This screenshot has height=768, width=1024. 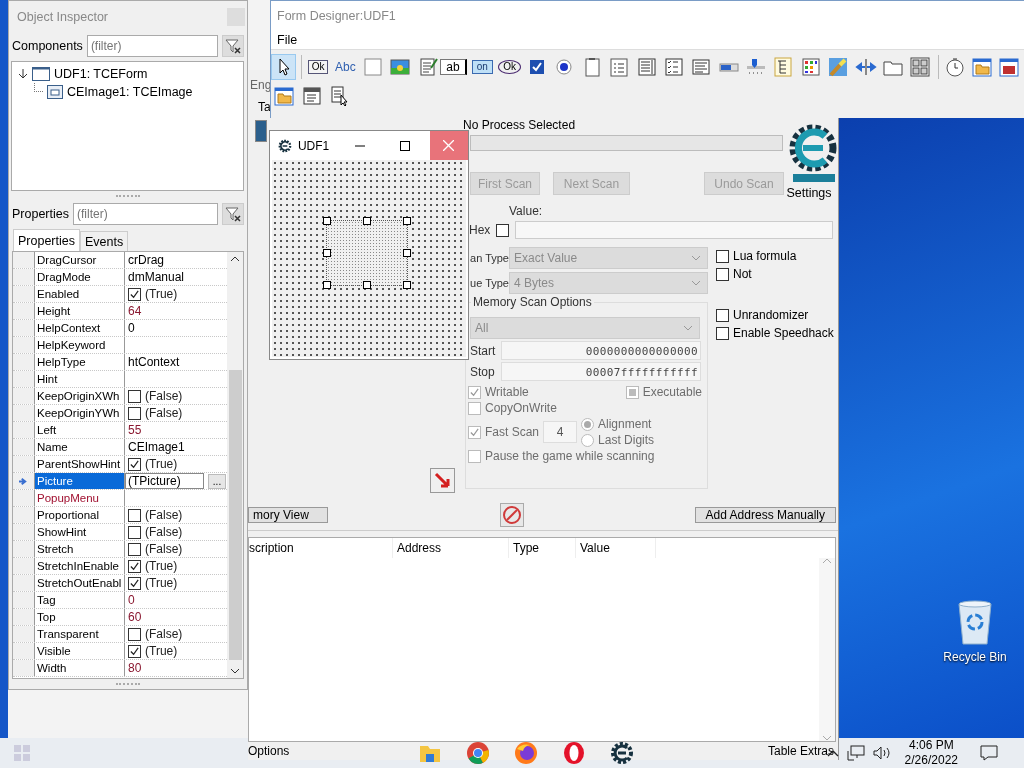 What do you see at coordinates (931, 760) in the screenshot?
I see `clock-date: 2/26/2022` at bounding box center [931, 760].